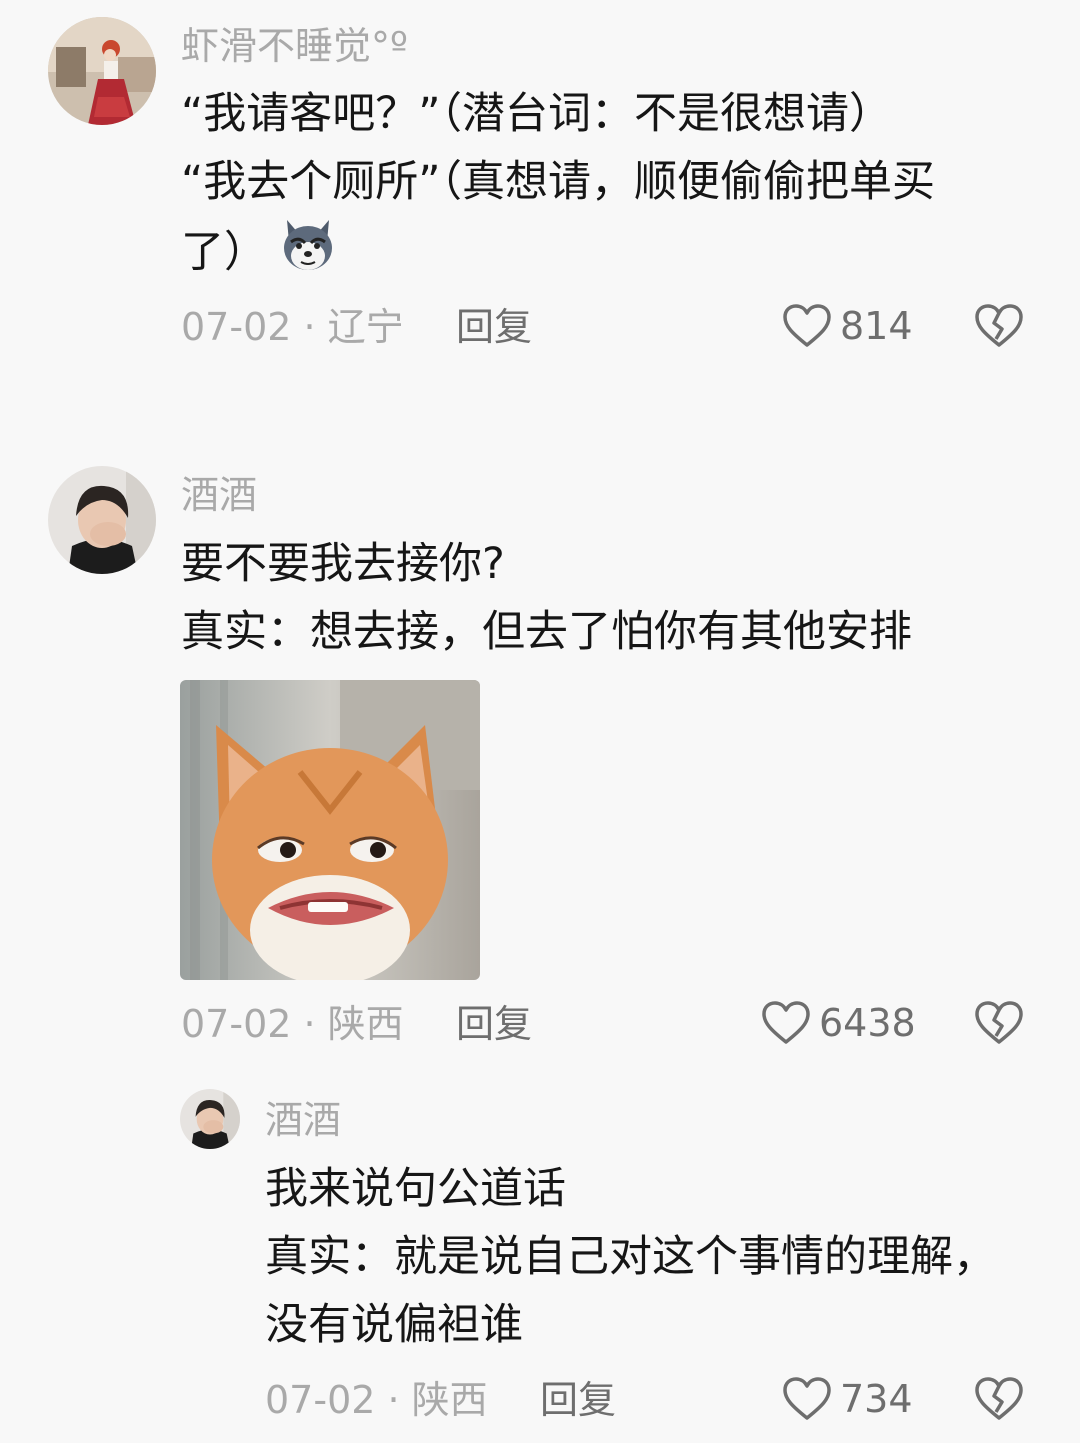  What do you see at coordinates (546, 632) in the screenshot?
I see `comment-line: 真实：想去接，但去了怕你有其他安排` at bounding box center [546, 632].